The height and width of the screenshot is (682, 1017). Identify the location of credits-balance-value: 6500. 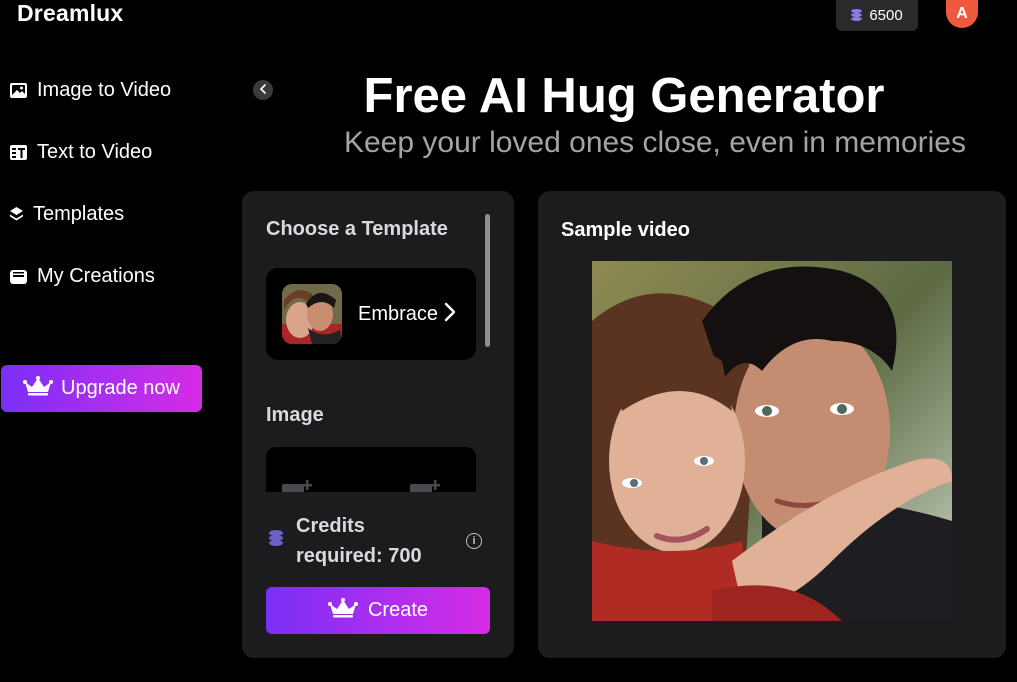
(886, 15).